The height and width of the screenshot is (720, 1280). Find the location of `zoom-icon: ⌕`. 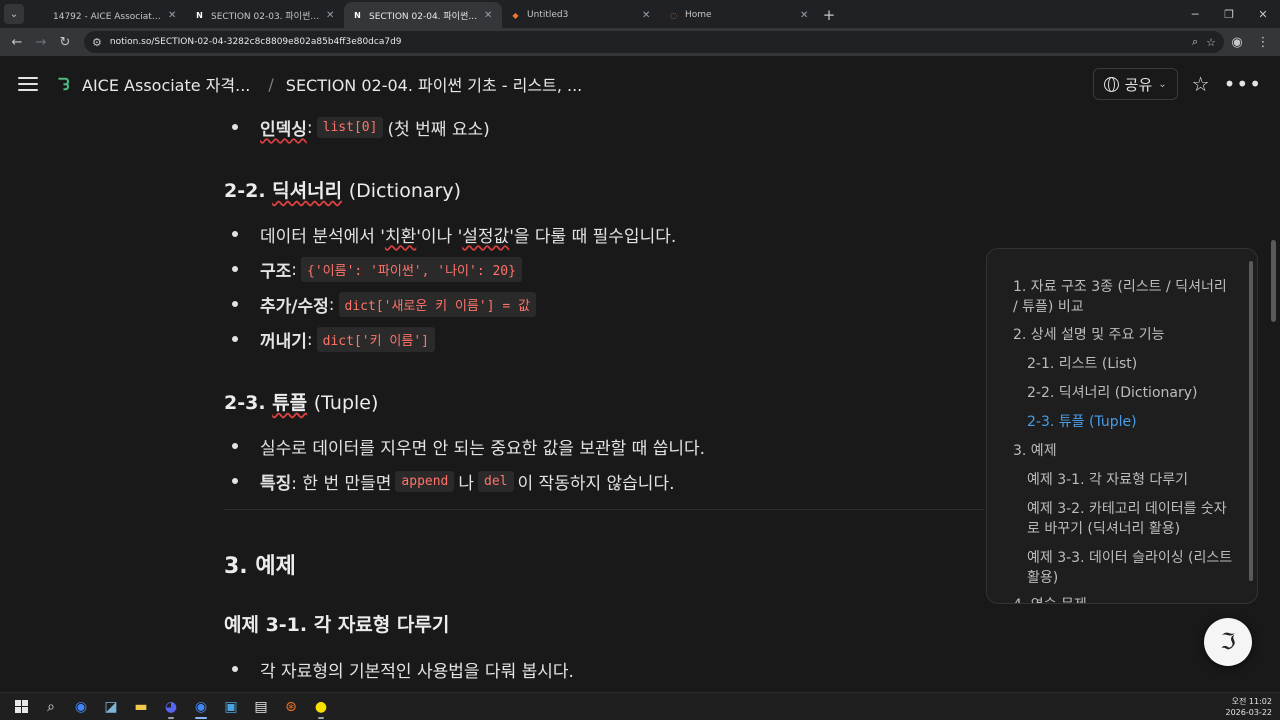

zoom-icon: ⌕ is located at coordinates (1195, 42).